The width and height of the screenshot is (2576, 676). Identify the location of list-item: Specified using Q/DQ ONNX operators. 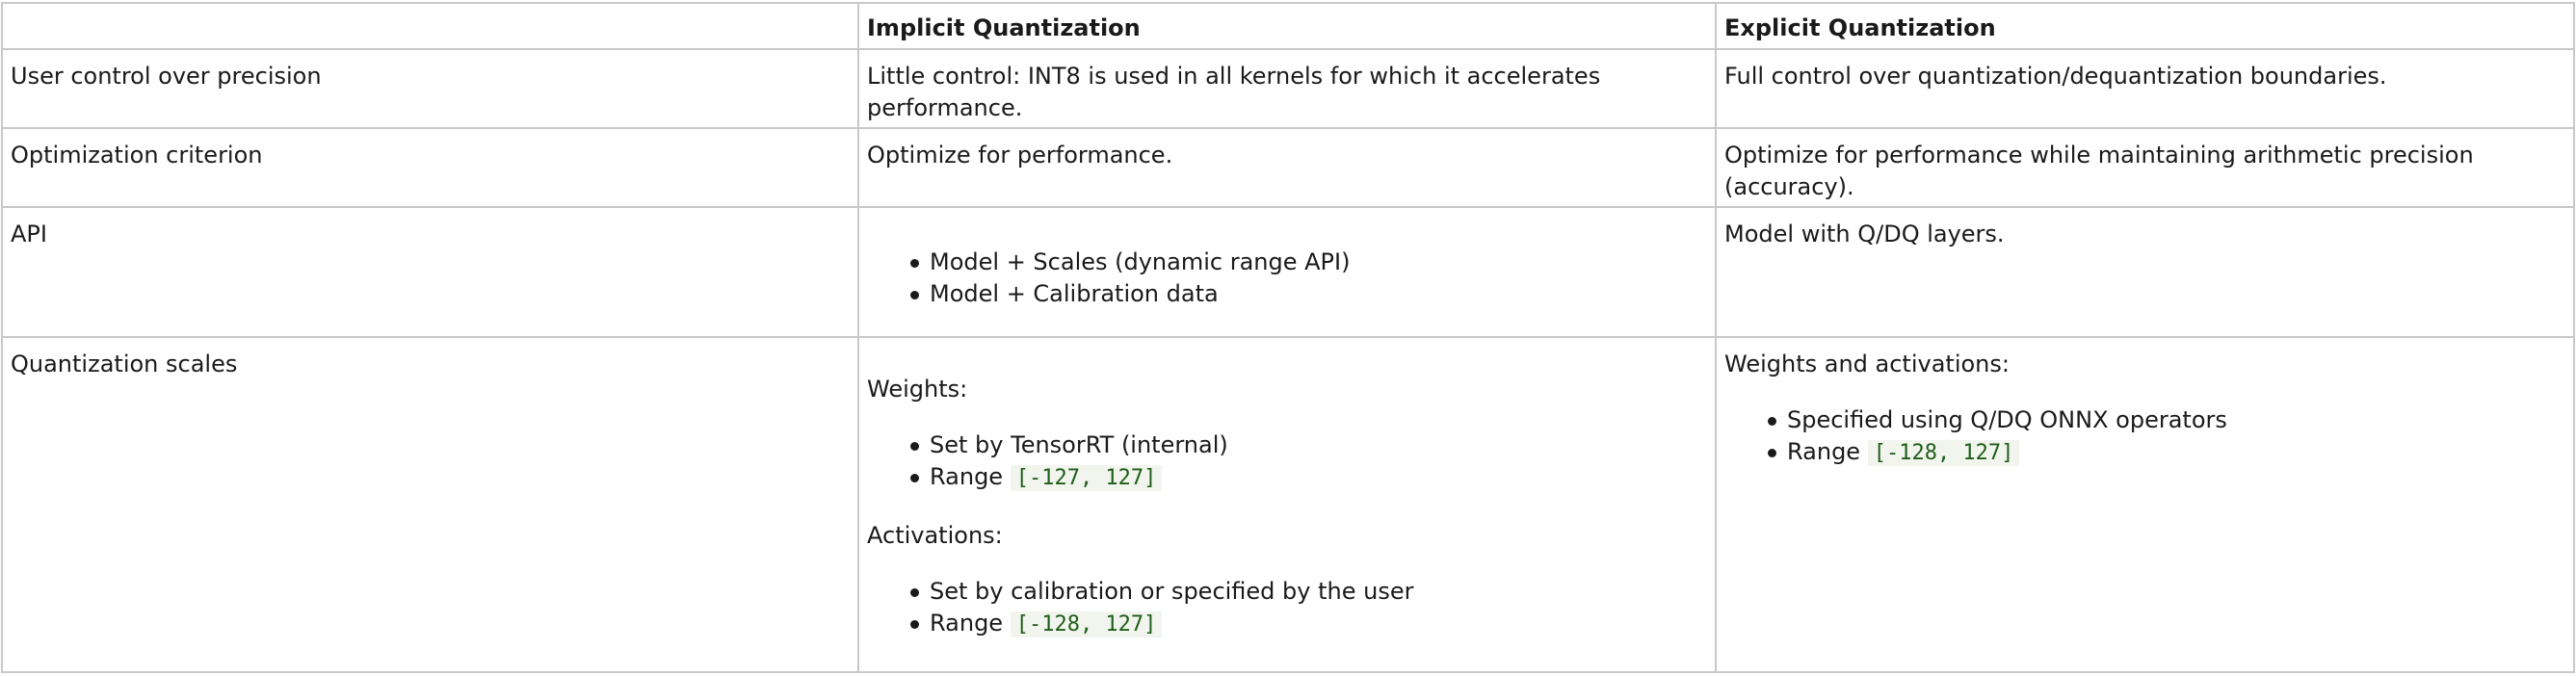
(2167, 420).